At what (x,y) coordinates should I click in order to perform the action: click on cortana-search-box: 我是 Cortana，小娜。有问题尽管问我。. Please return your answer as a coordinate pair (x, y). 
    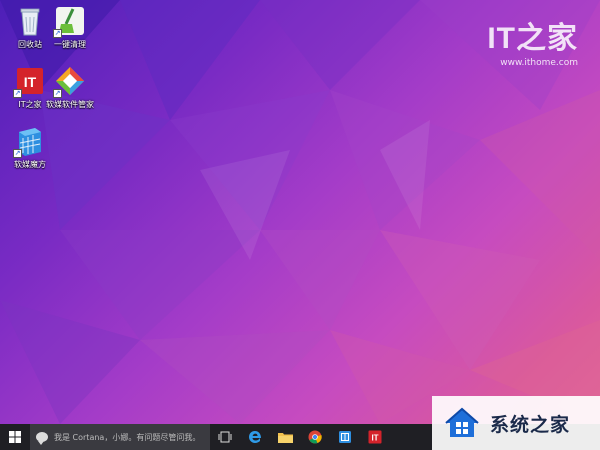
    Looking at the image, I should click on (120, 437).